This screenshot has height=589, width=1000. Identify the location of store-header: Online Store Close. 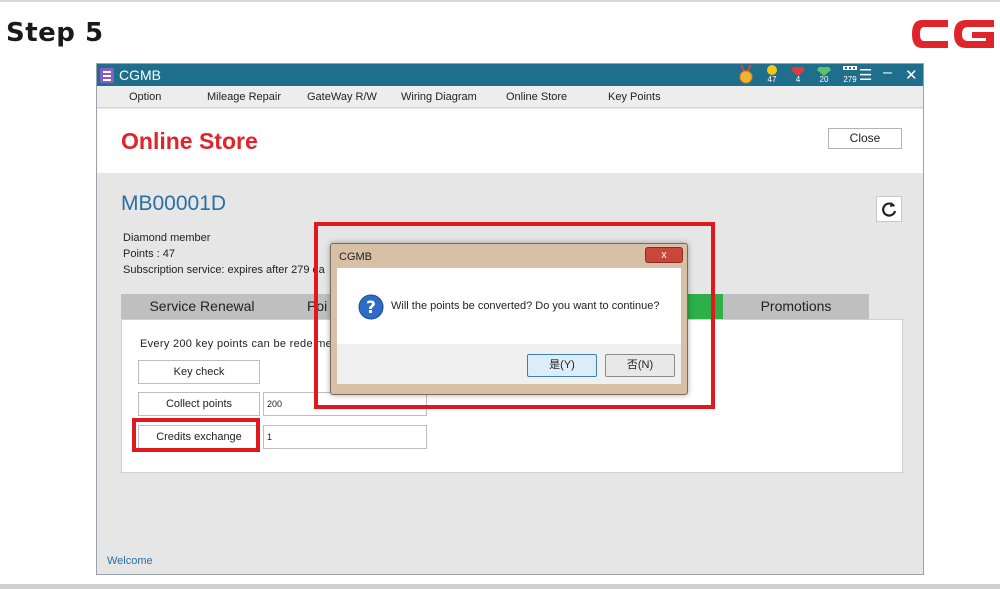
(510, 141).